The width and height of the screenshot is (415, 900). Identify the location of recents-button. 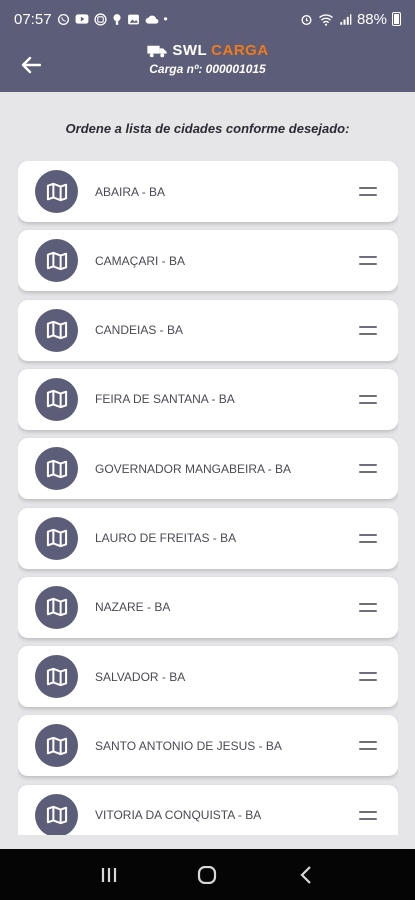
(109, 875).